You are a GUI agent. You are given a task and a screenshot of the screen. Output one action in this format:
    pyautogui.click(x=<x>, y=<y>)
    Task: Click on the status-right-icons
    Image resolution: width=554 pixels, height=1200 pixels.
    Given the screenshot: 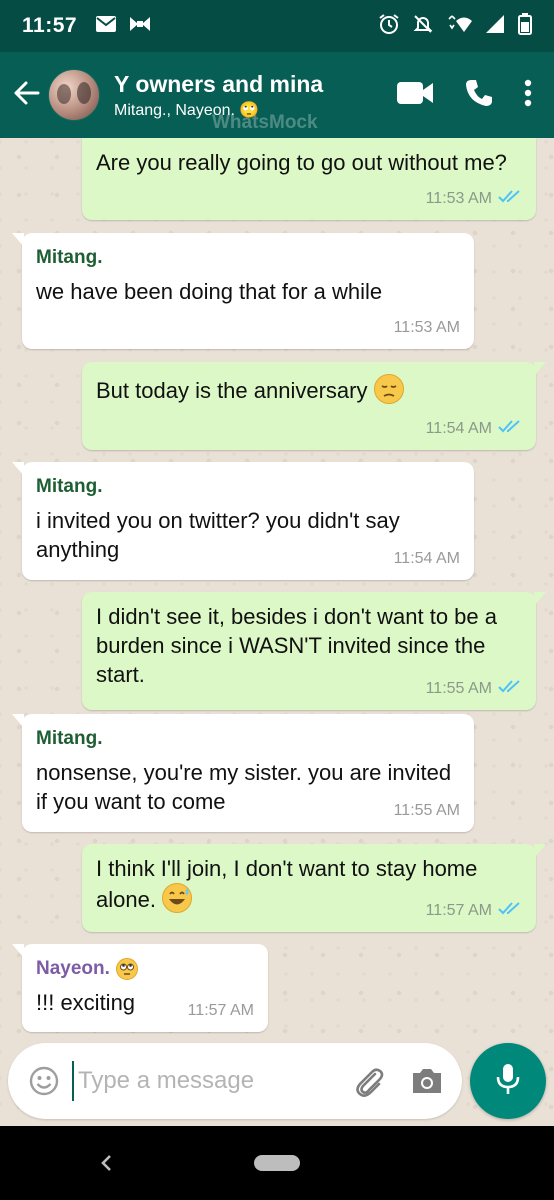 What is the action you would take?
    pyautogui.click(x=455, y=26)
    